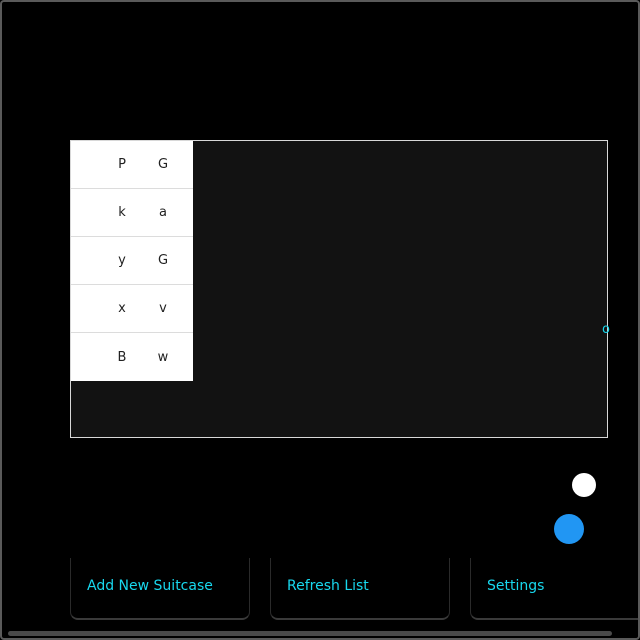  Describe the element at coordinates (163, 308) in the screenshot. I see `grid-cell: v` at that location.